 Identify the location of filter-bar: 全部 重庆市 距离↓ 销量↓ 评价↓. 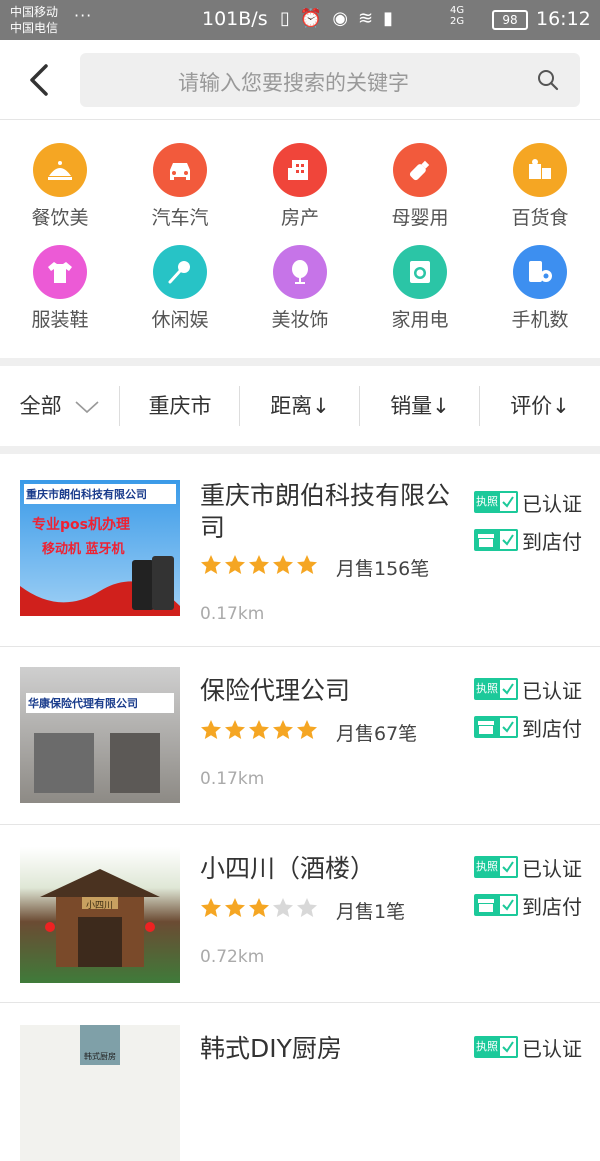
(300, 406).